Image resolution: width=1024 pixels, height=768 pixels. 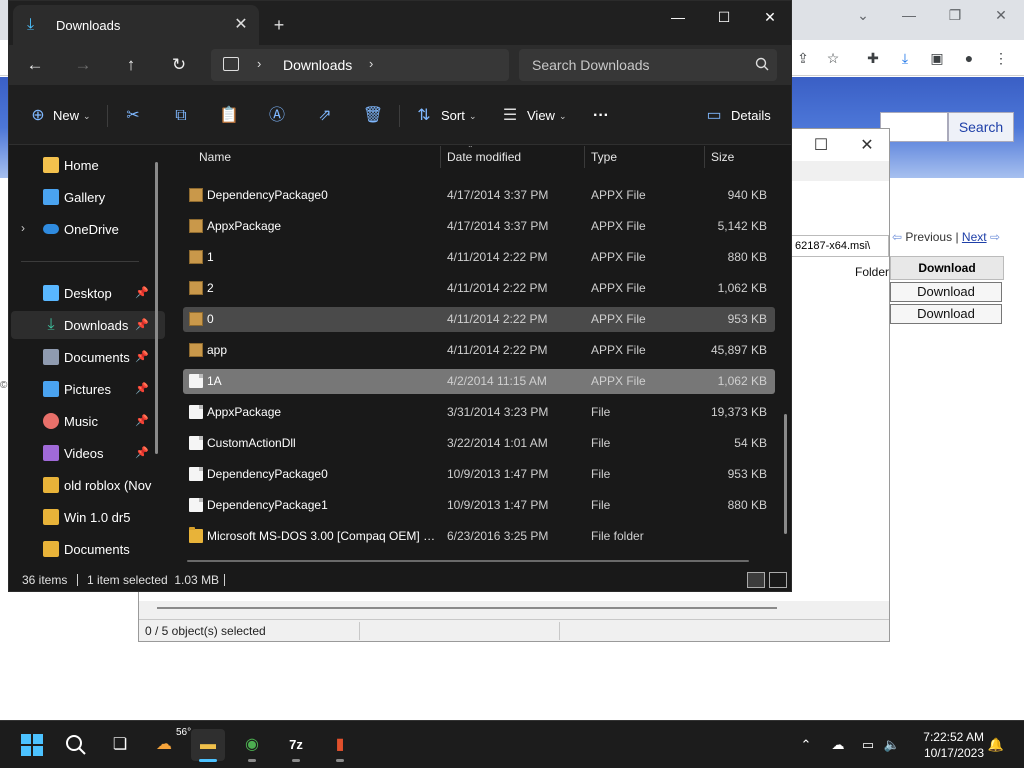 What do you see at coordinates (914, 127) in the screenshot?
I see `web-search-input` at bounding box center [914, 127].